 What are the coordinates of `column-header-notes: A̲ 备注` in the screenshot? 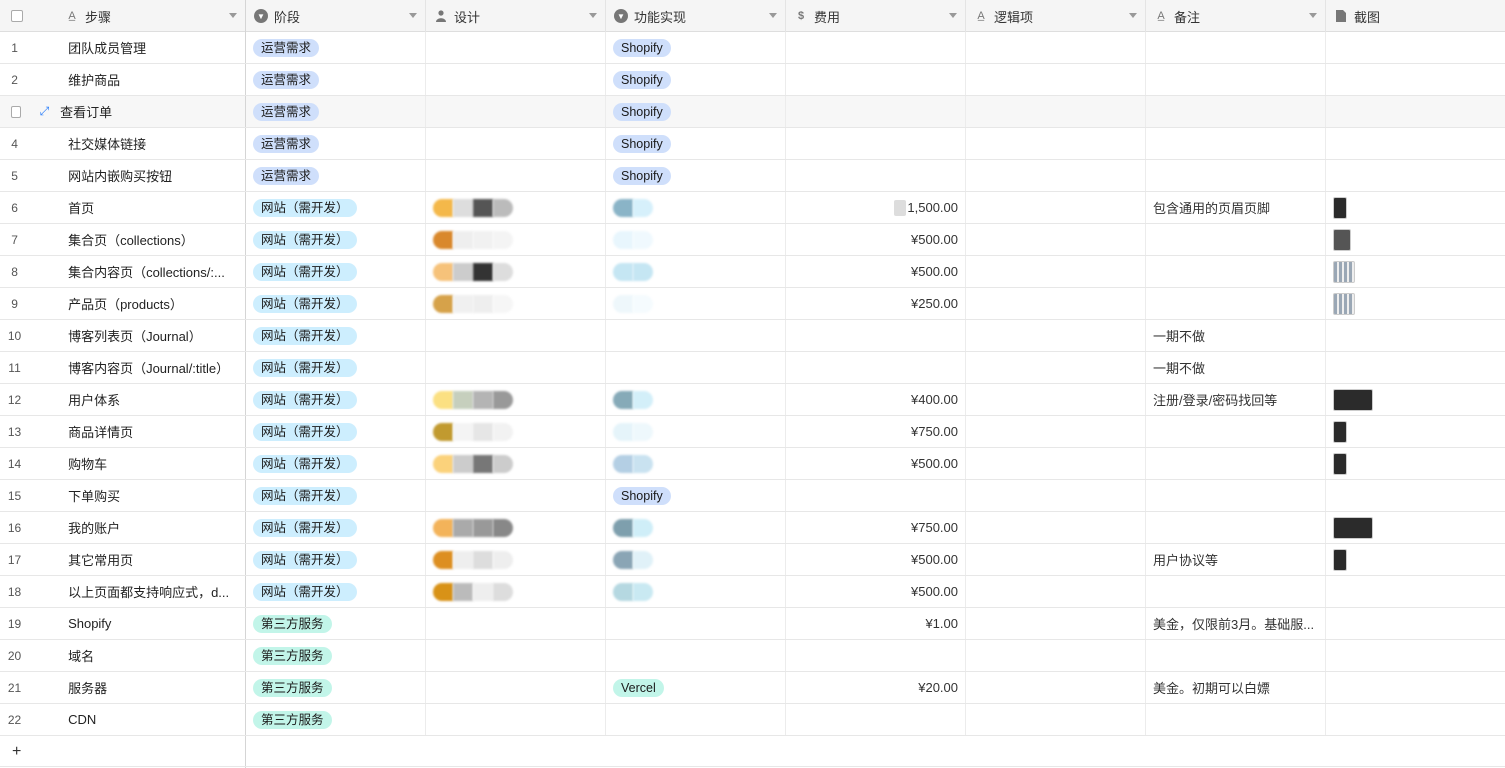 It's located at (1236, 16).